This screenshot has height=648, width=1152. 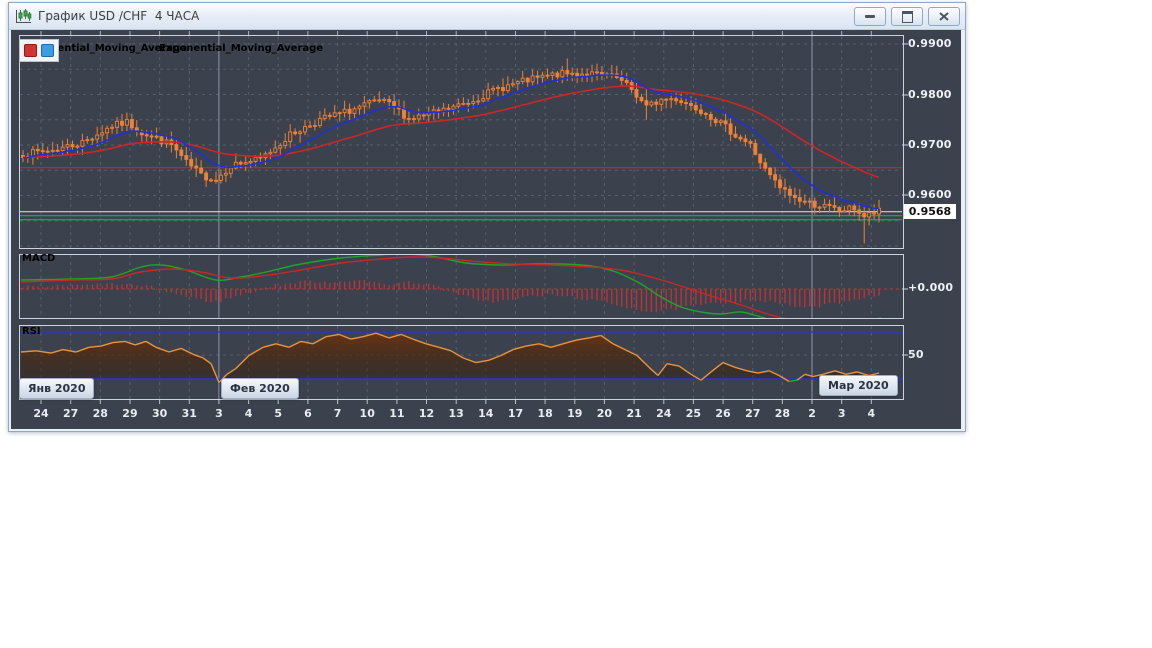 I want to click on minimize-button, so click(x=870, y=16).